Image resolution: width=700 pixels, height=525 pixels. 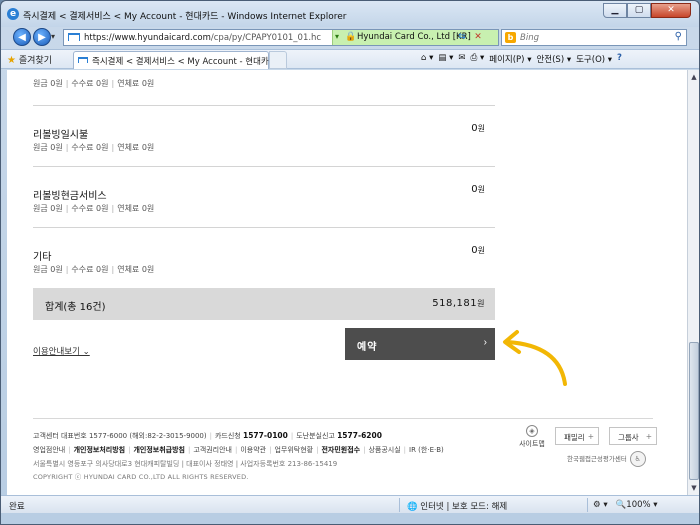 What do you see at coordinates (13, 14) in the screenshot?
I see `ie-logo-icon: e` at bounding box center [13, 14].